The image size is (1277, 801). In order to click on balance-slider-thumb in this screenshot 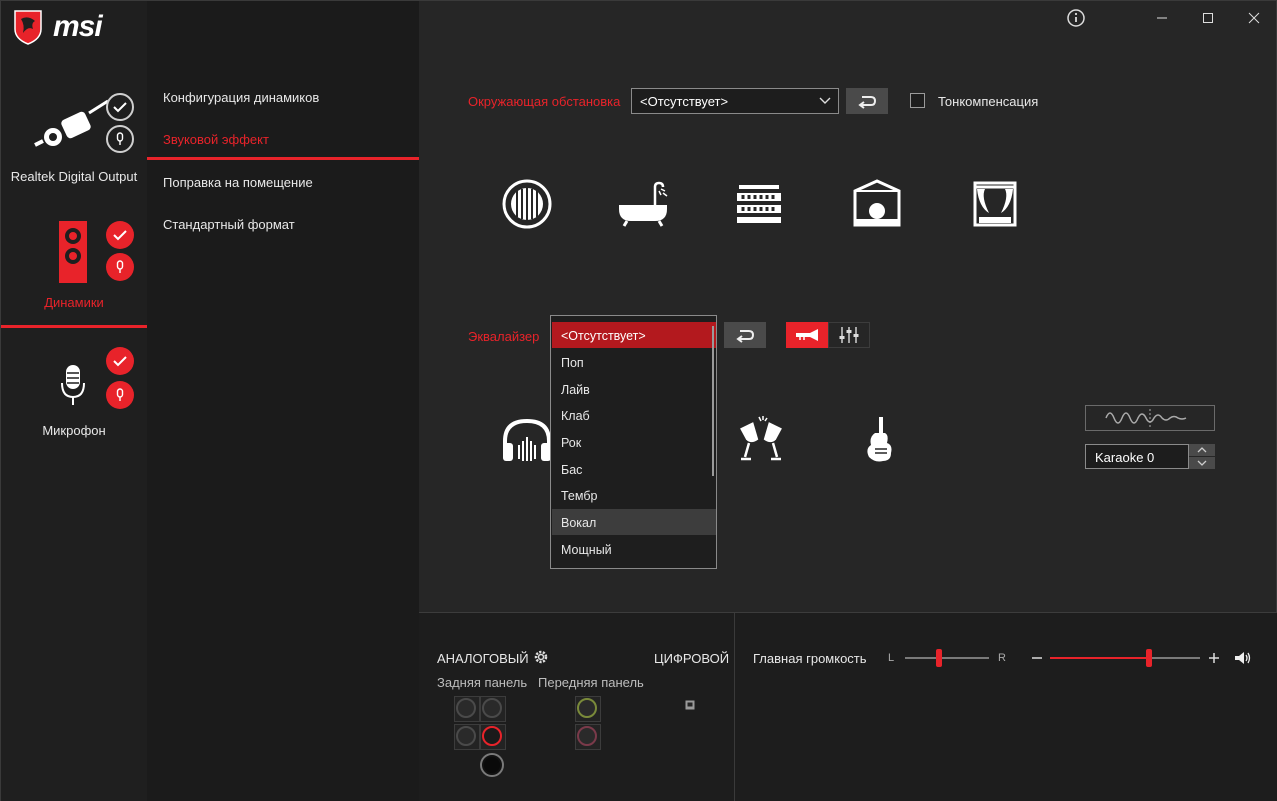, I will do `click(938, 658)`.